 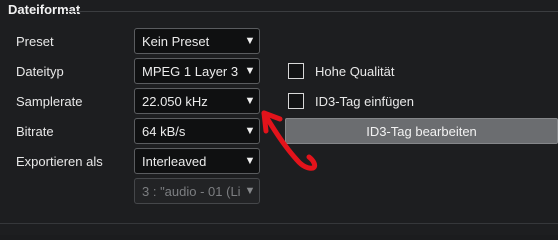 I want to click on annotation-arrow-stroke, so click(x=289, y=140).